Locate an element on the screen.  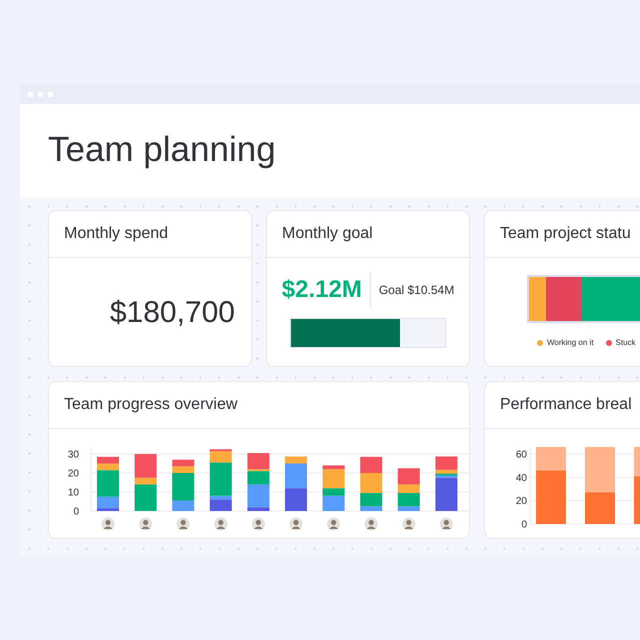
axis-label: 40 is located at coordinates (521, 478).